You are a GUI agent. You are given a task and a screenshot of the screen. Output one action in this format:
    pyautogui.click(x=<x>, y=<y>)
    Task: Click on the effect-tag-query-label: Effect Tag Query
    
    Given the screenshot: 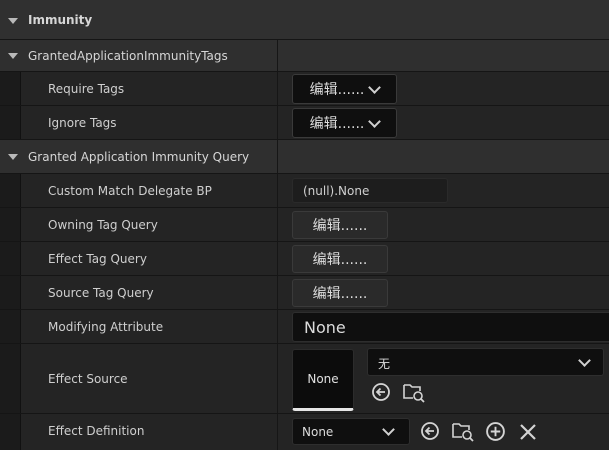 What is the action you would take?
    pyautogui.click(x=97, y=259)
    